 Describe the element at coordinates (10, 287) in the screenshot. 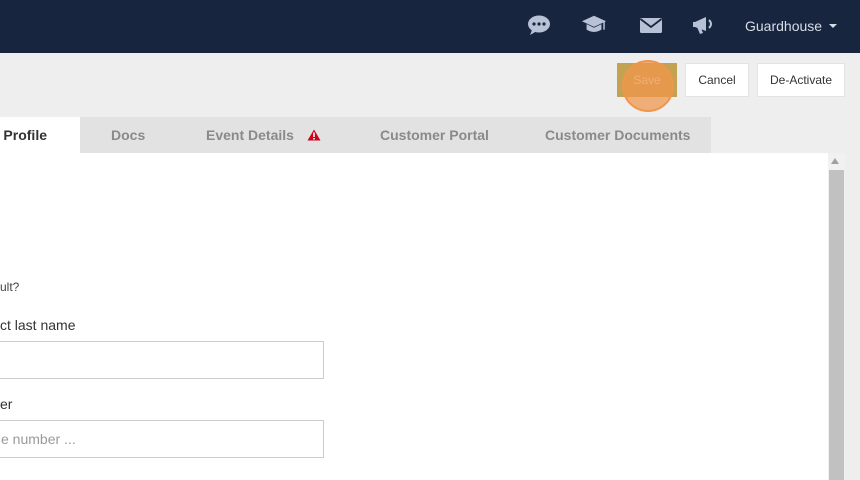

I see `question-text: ult?` at that location.